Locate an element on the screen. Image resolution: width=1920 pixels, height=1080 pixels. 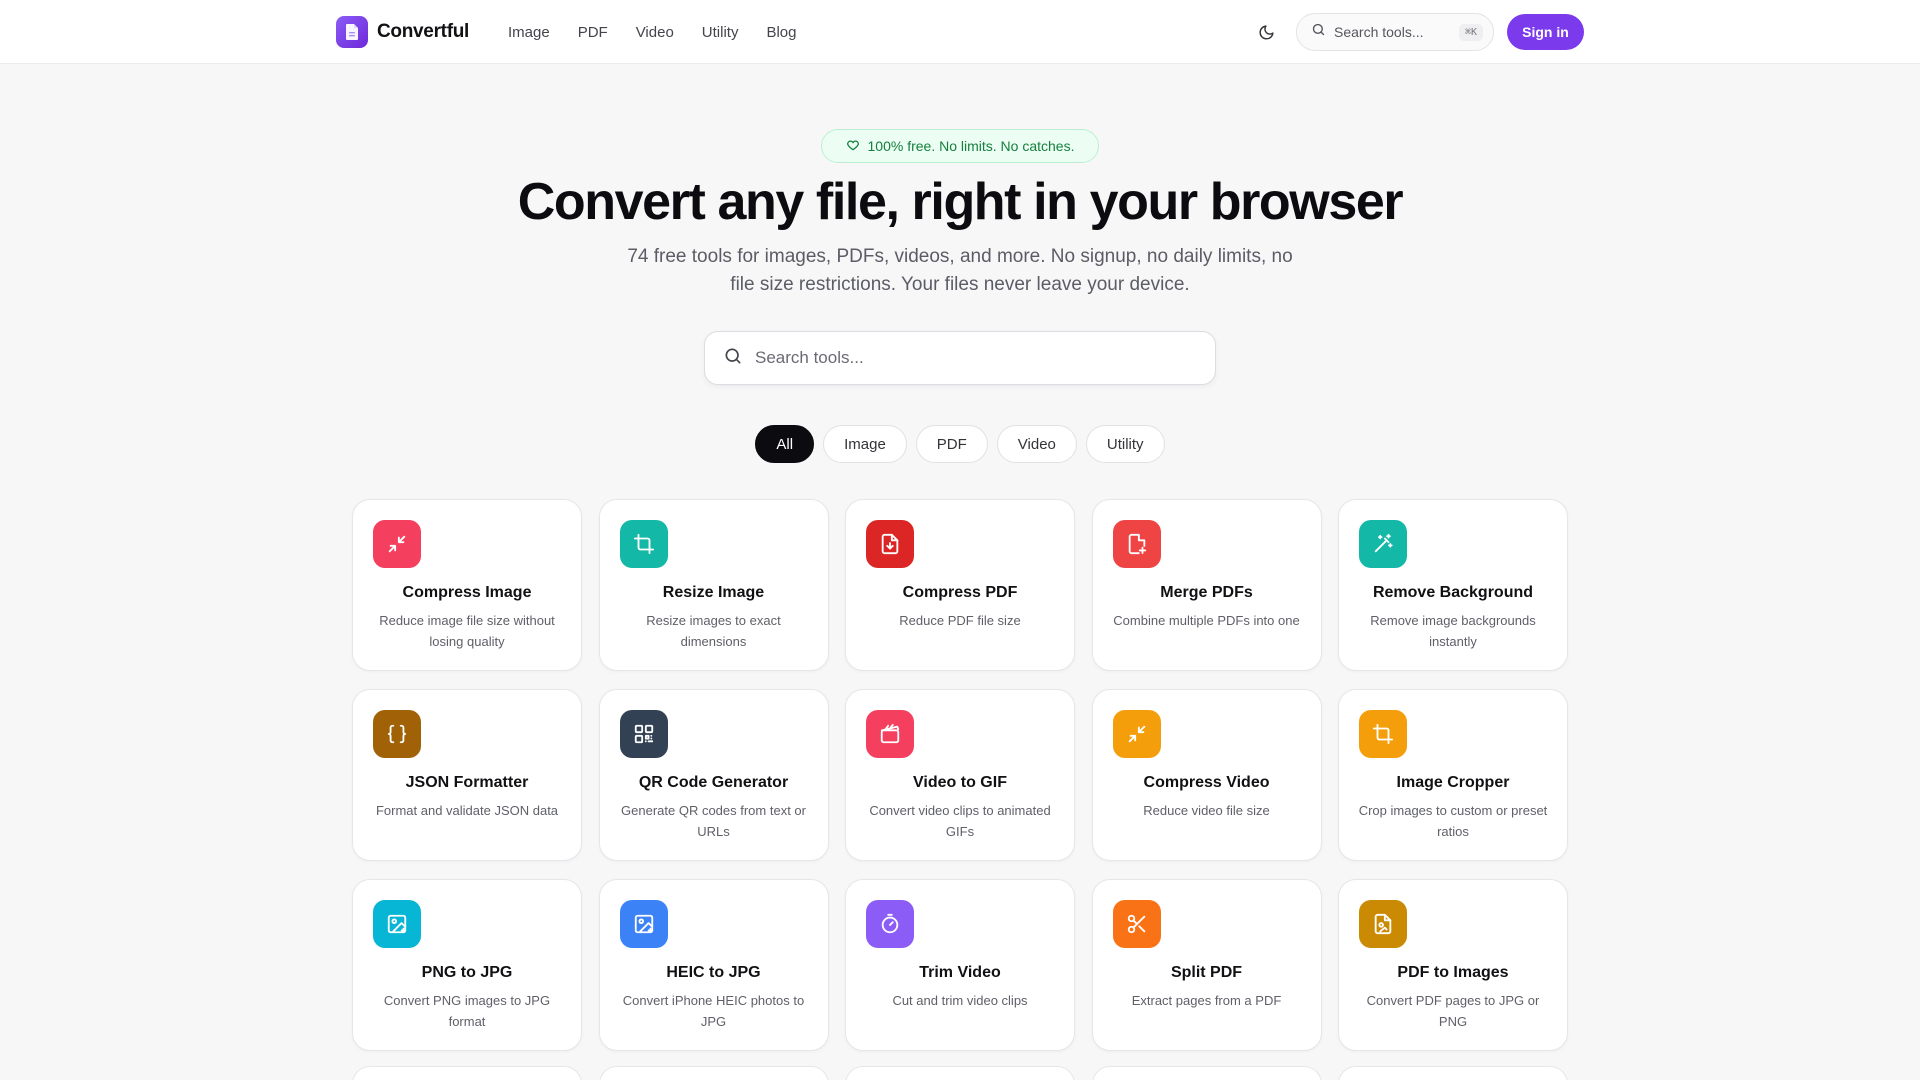
tool-card-merge-pdfs: Merge PDFs Combine multiple PDFs into one is located at coordinates (1206, 585).